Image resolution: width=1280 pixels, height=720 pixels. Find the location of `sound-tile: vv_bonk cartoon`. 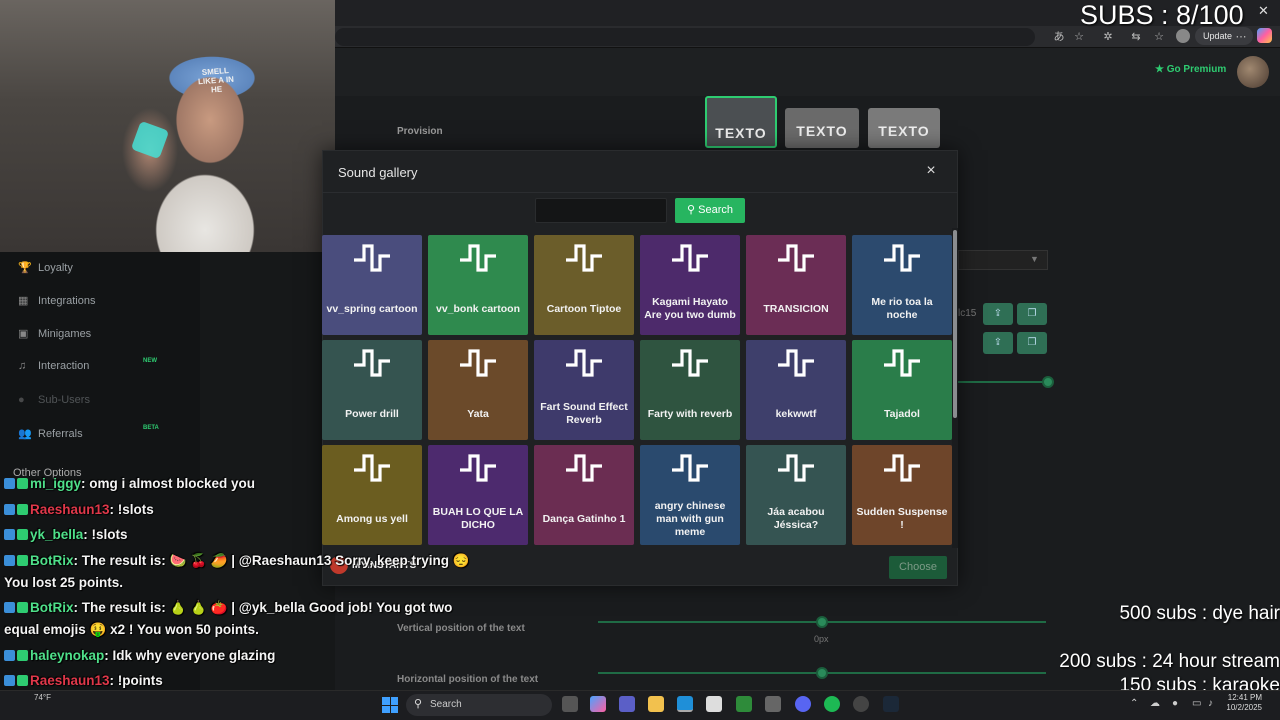

sound-tile: vv_bonk cartoon is located at coordinates (478, 285).